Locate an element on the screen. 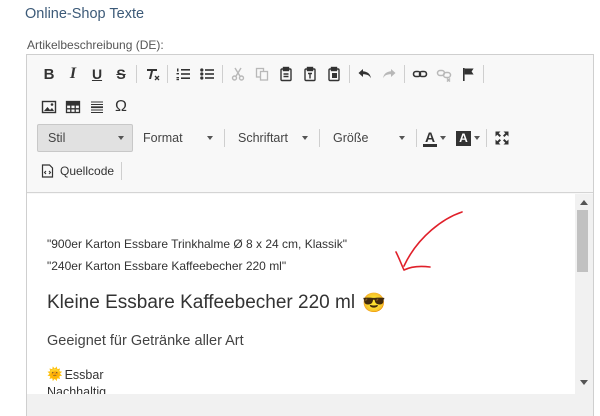  scissors-icon is located at coordinates (238, 74).